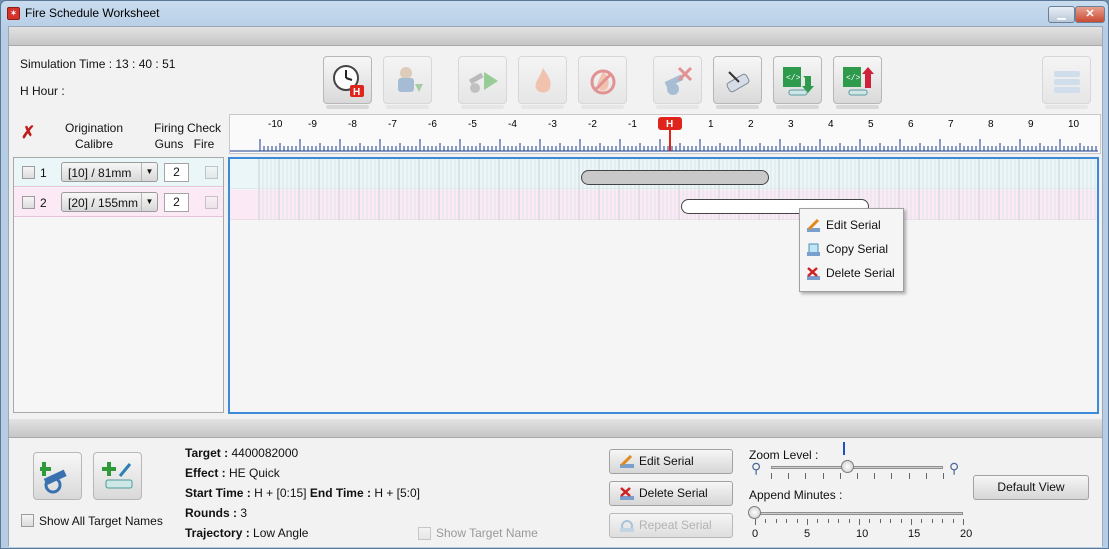 The height and width of the screenshot is (549, 1109). I want to click on ruler-label: 5, so click(871, 124).